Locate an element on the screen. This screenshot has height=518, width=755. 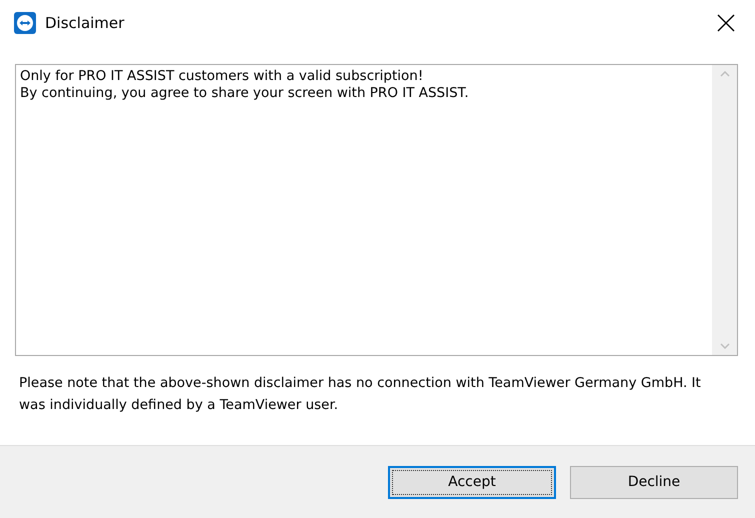
disclaimer-line: By continuing, you agree to share your screen with PRO IT ASSIST. is located at coordinates (245, 93).